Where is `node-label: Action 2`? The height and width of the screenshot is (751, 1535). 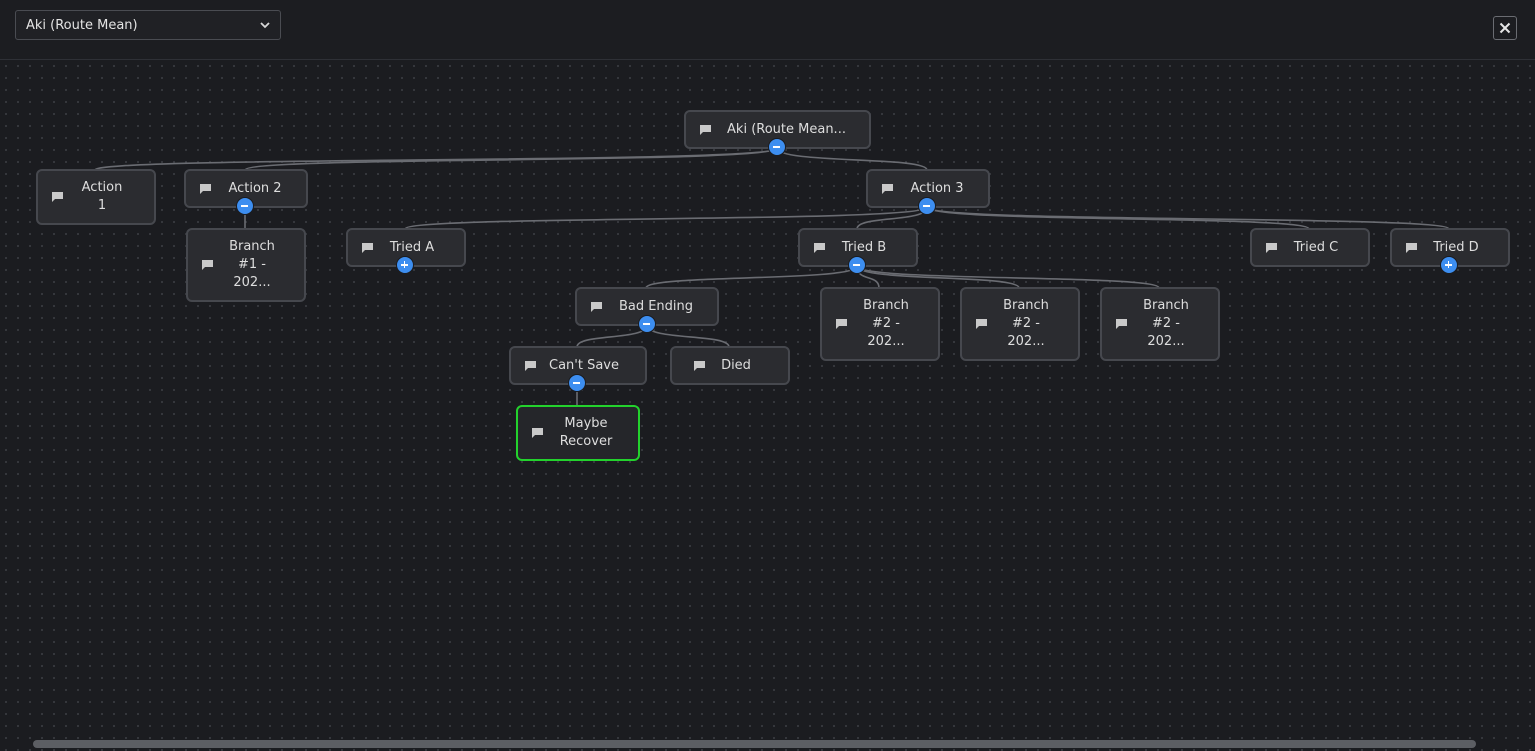
node-label: Action 2 is located at coordinates (255, 188).